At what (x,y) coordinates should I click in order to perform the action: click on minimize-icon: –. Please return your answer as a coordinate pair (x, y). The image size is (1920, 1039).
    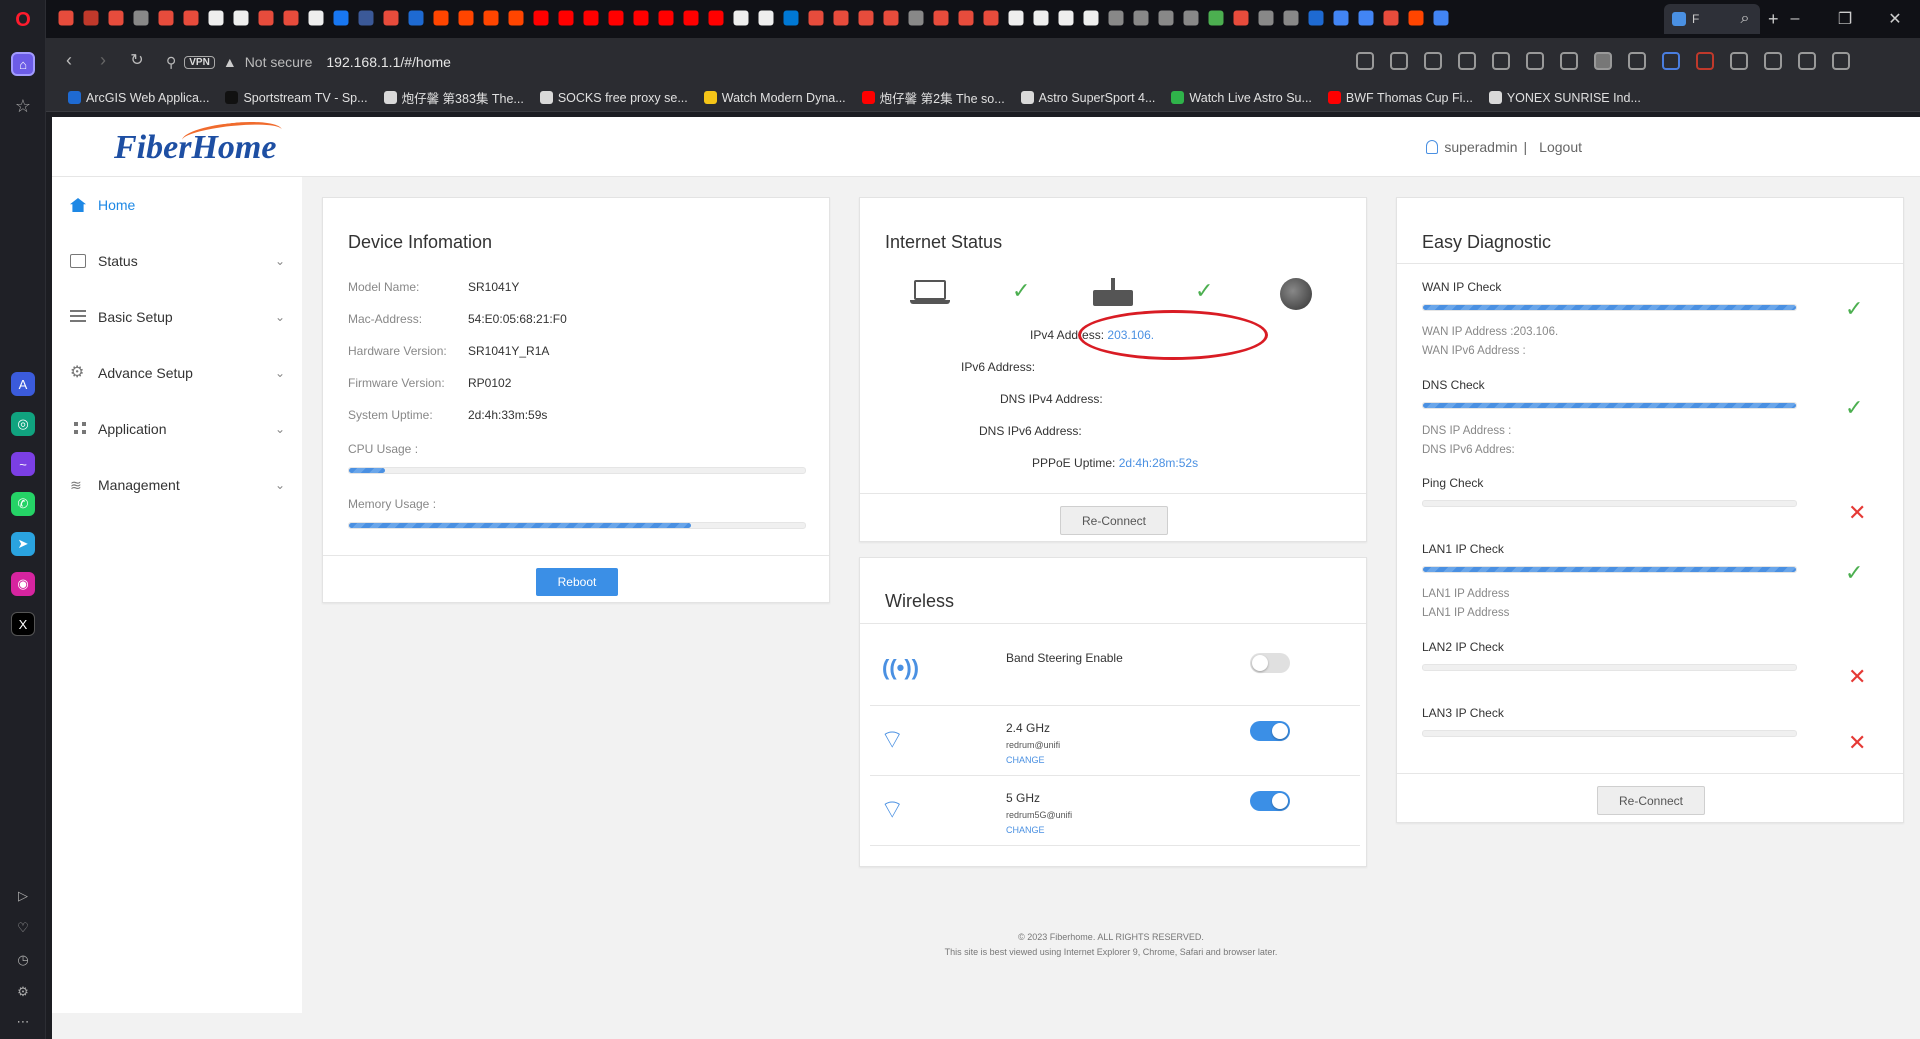
    Looking at the image, I should click on (1795, 19).